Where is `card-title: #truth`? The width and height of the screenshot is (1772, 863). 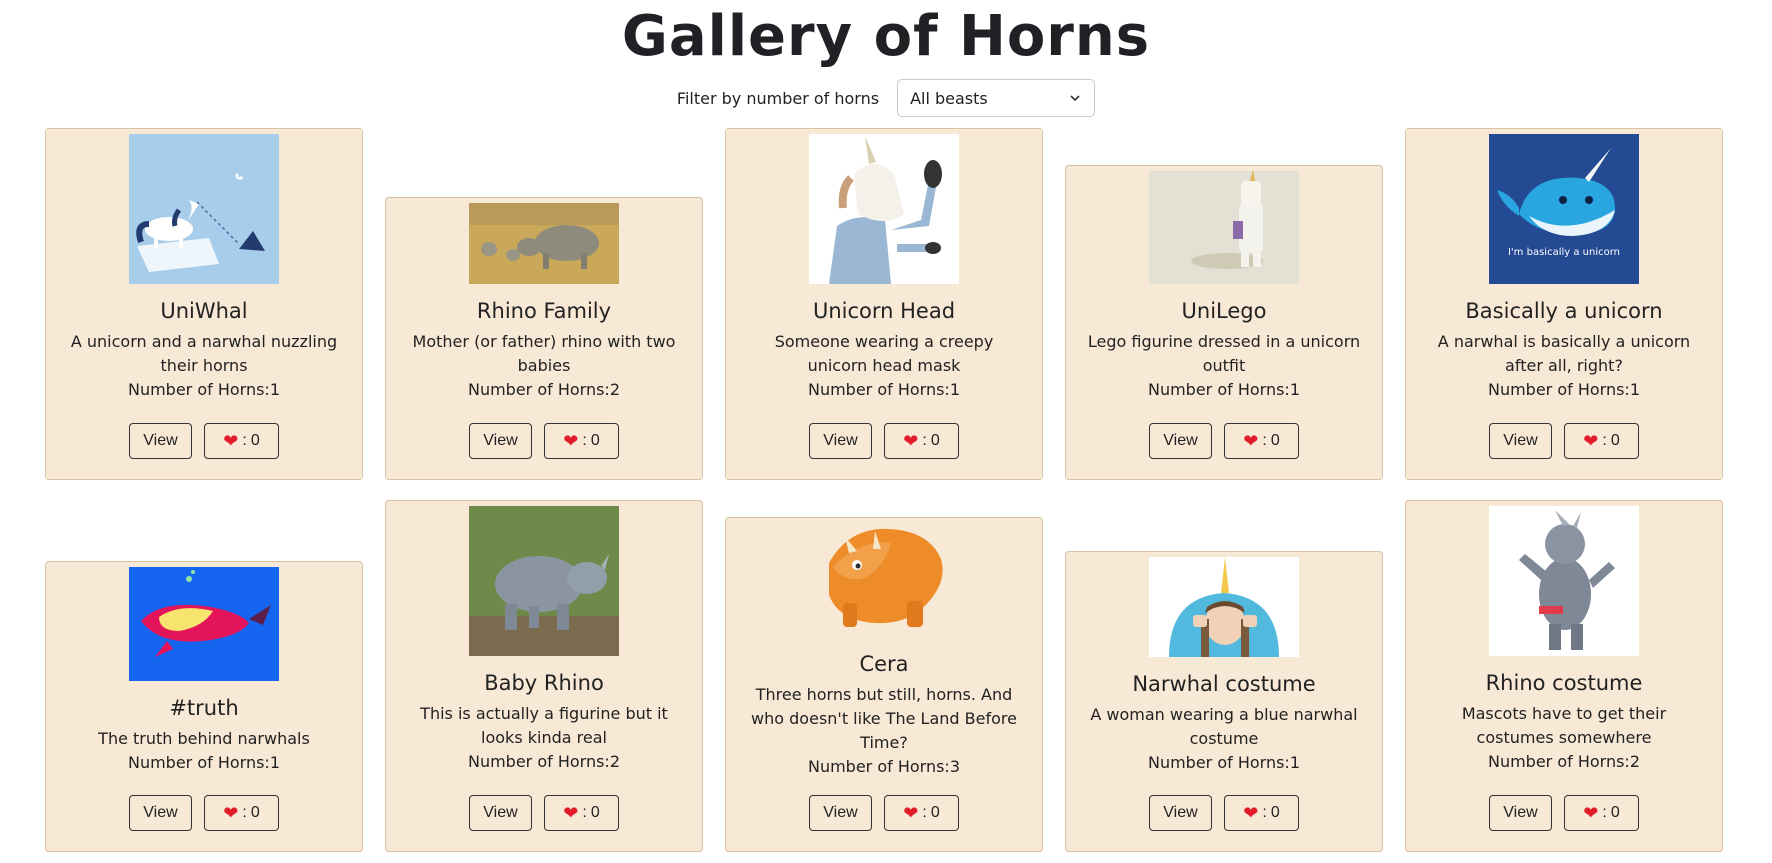 card-title: #truth is located at coordinates (204, 708).